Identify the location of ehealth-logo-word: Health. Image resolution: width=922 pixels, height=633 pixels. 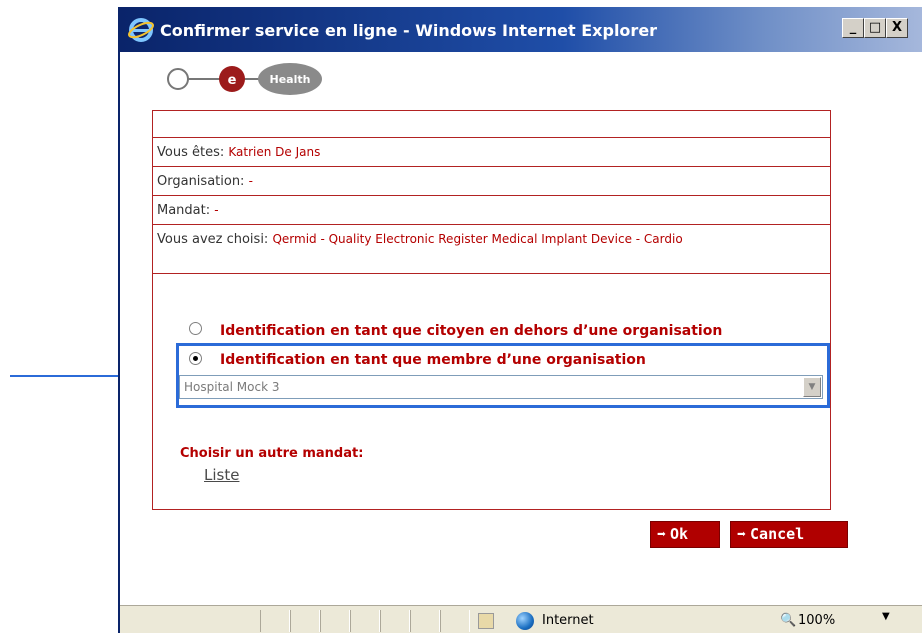
(290, 79).